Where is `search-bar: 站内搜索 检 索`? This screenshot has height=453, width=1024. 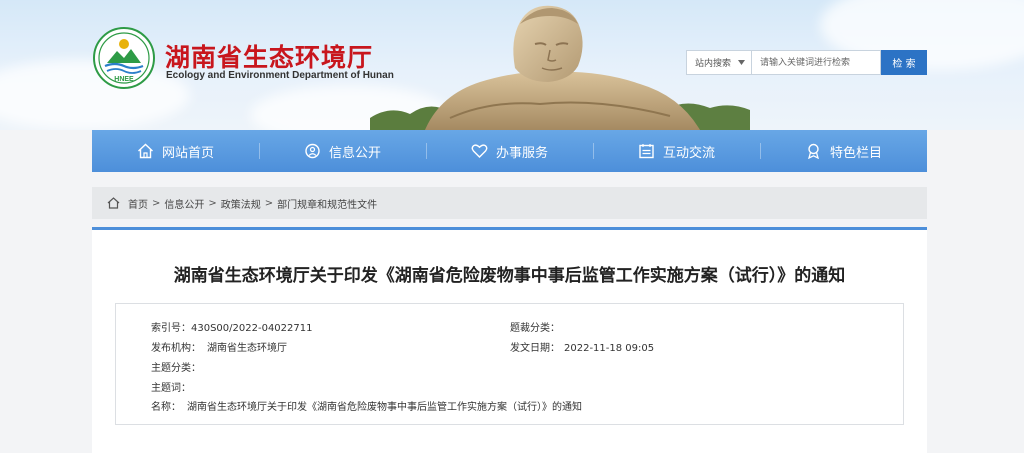 search-bar: 站内搜索 检 索 is located at coordinates (806, 62).